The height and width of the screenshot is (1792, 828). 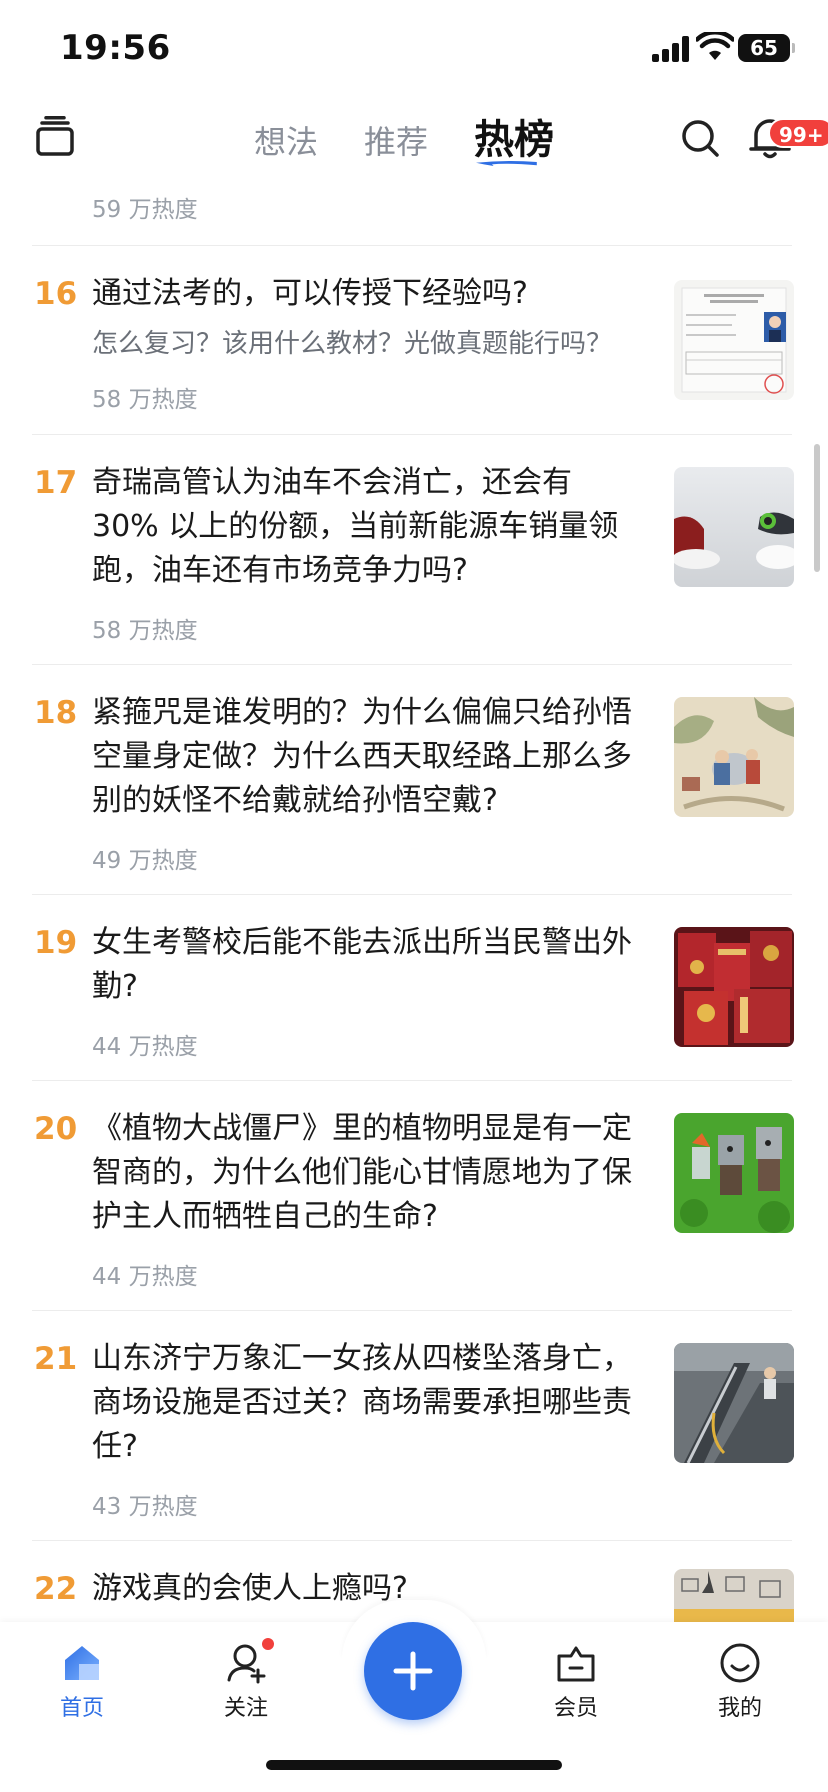 What do you see at coordinates (352, 344) in the screenshot?
I see `item-excerpt: 怎么复习？该用什么教材？光做真题能行吗？` at bounding box center [352, 344].